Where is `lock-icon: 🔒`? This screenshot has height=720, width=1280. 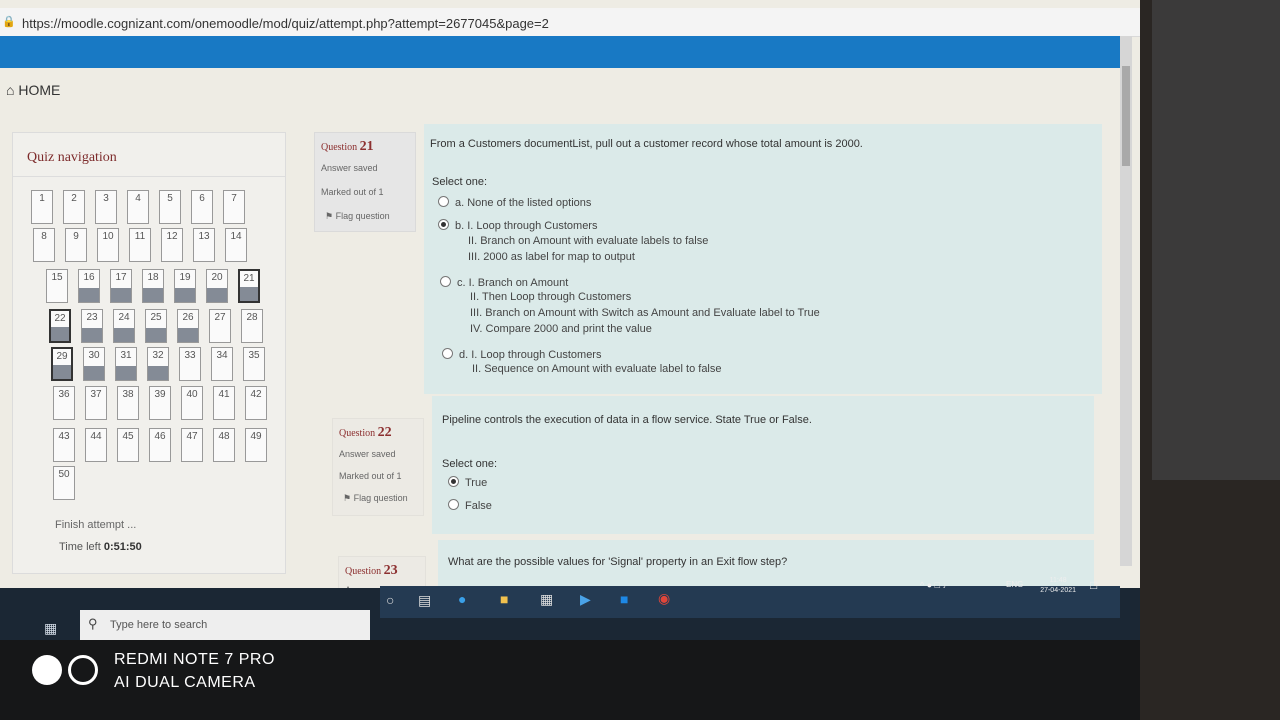
lock-icon: 🔒 is located at coordinates (9, 22).